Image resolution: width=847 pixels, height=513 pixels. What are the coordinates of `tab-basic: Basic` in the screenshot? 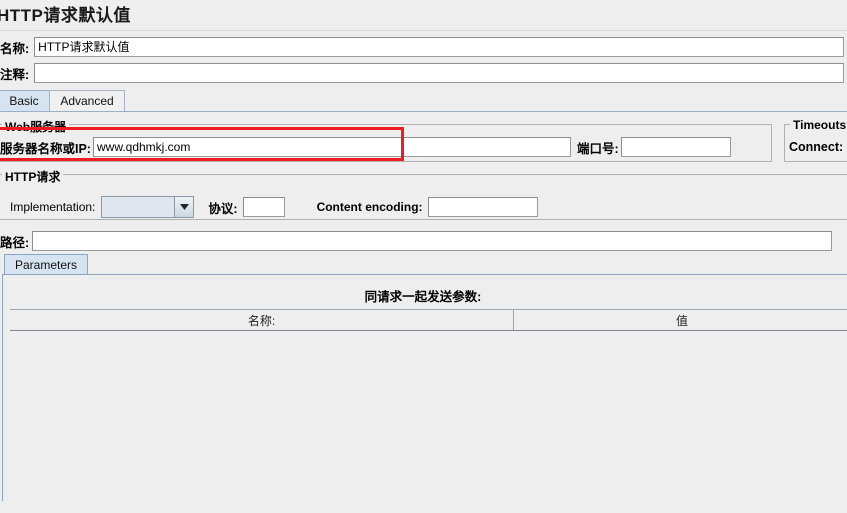 It's located at (25, 100).